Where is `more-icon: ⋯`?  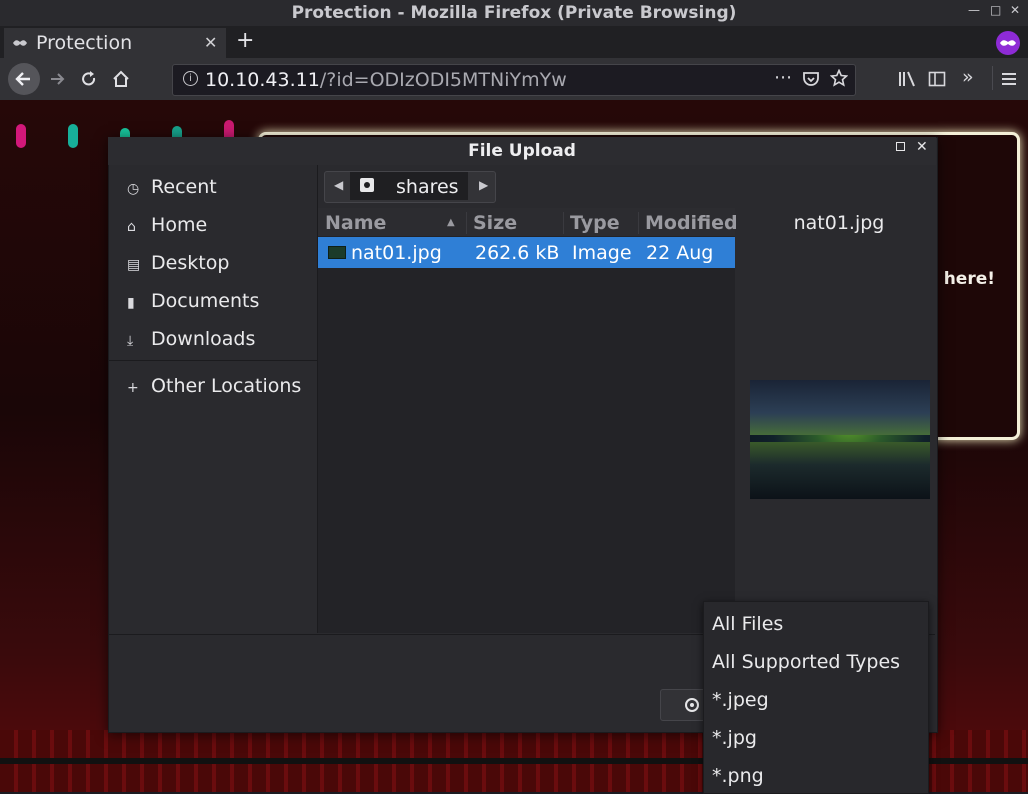
more-icon: ⋯ is located at coordinates (783, 77).